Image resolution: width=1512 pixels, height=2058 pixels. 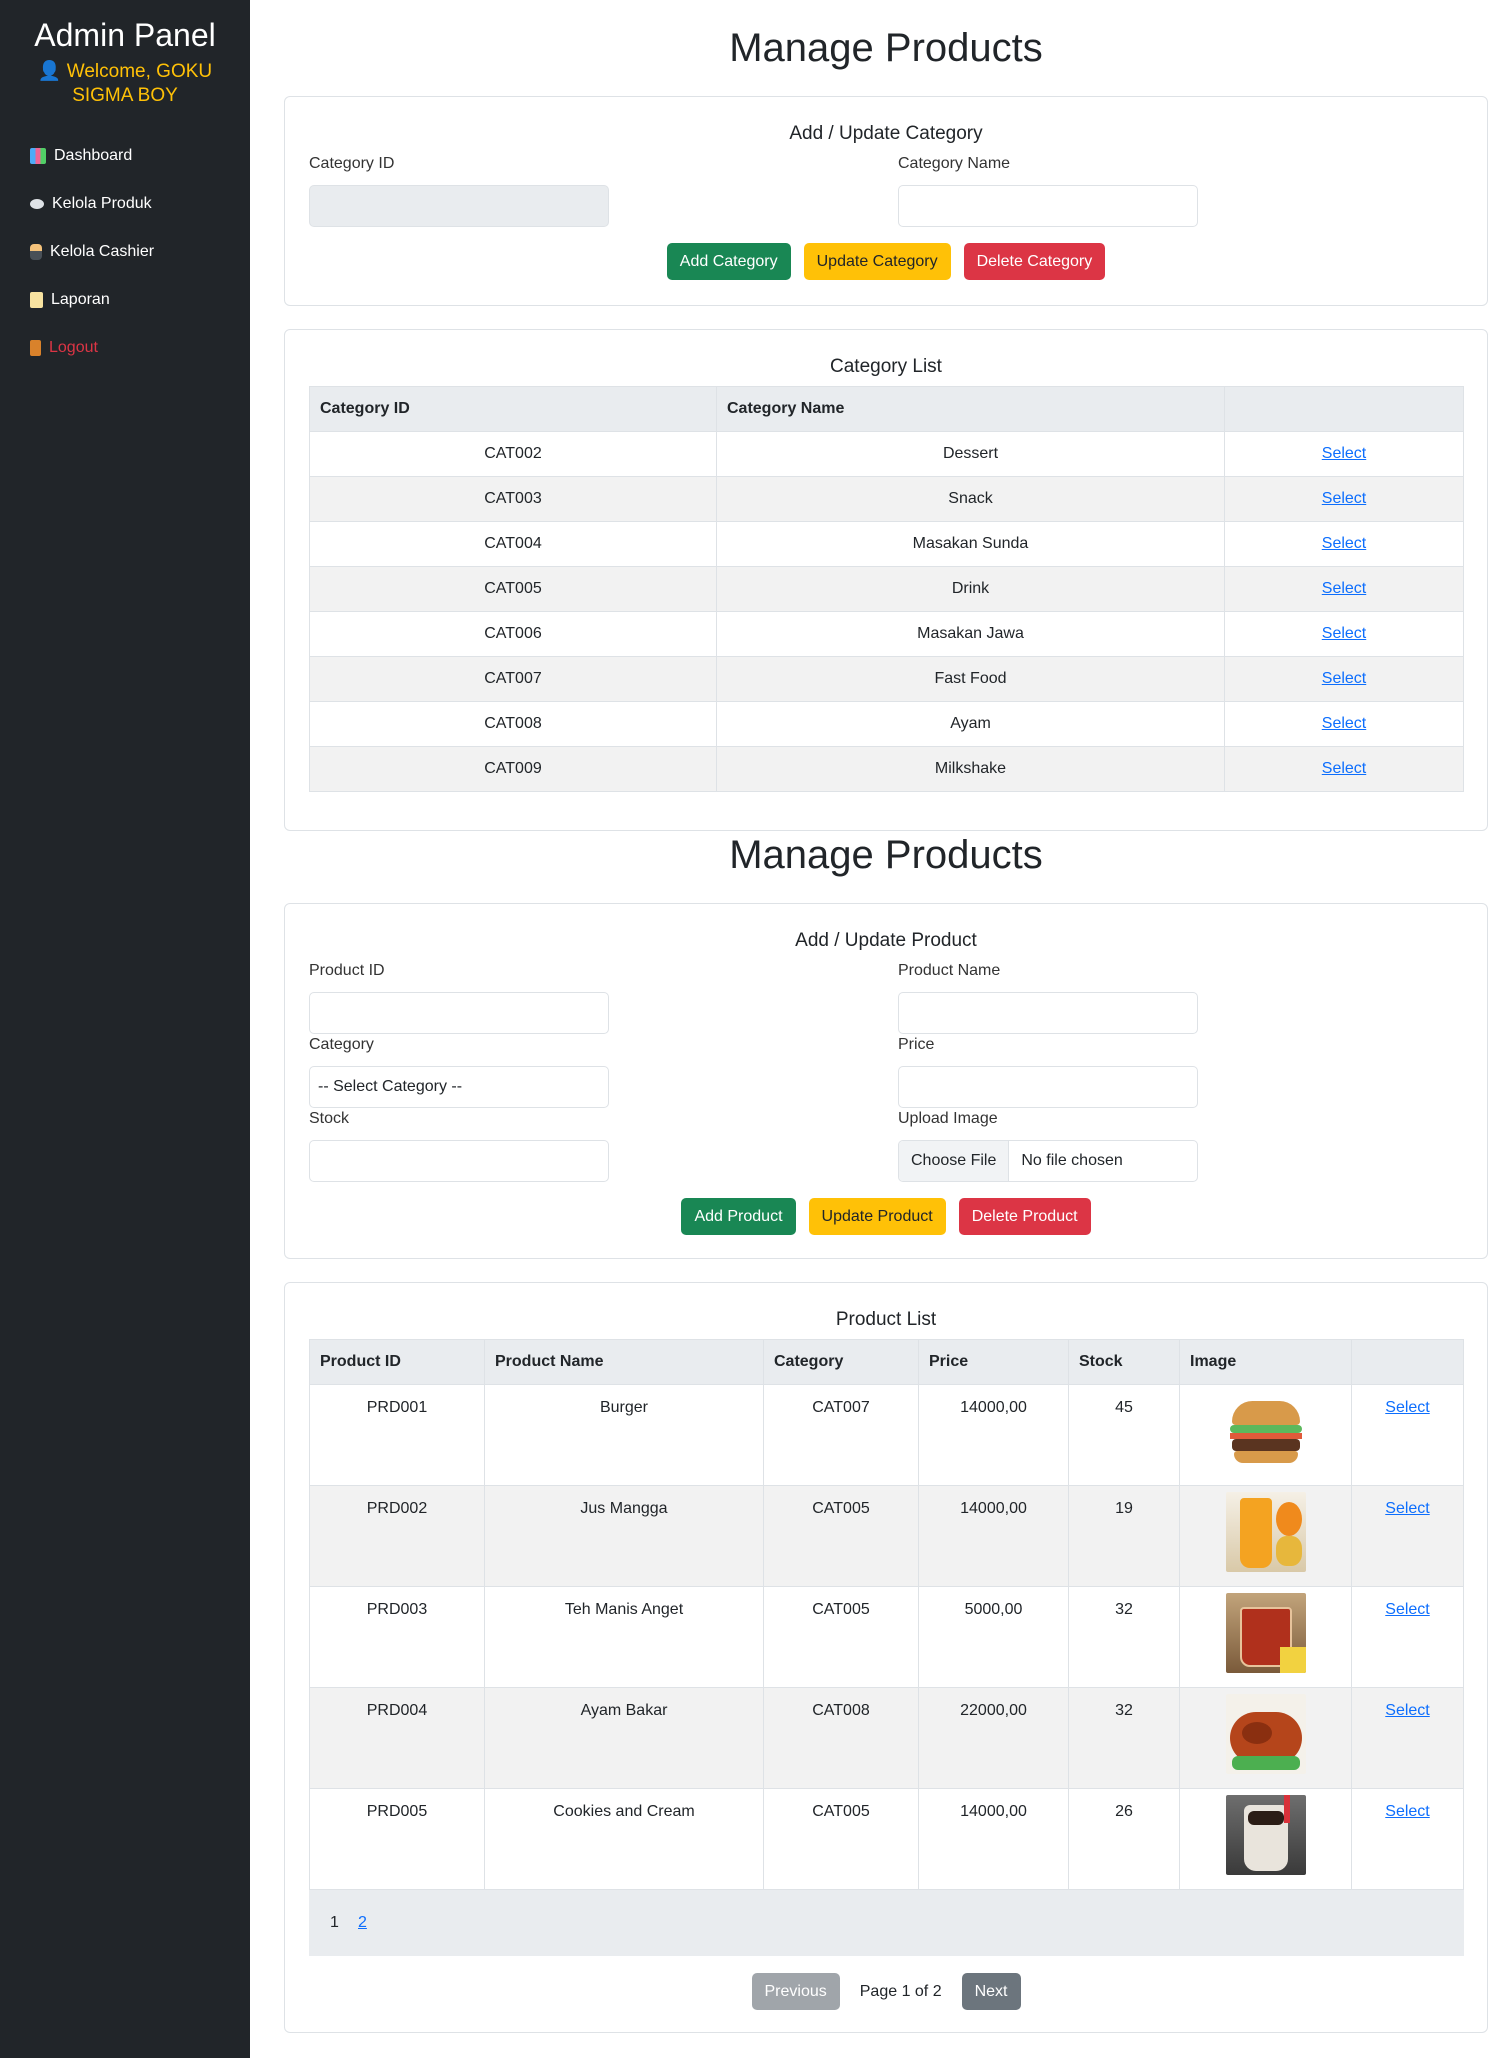 I want to click on product-stock-cell: 45, so click(x=1124, y=1435).